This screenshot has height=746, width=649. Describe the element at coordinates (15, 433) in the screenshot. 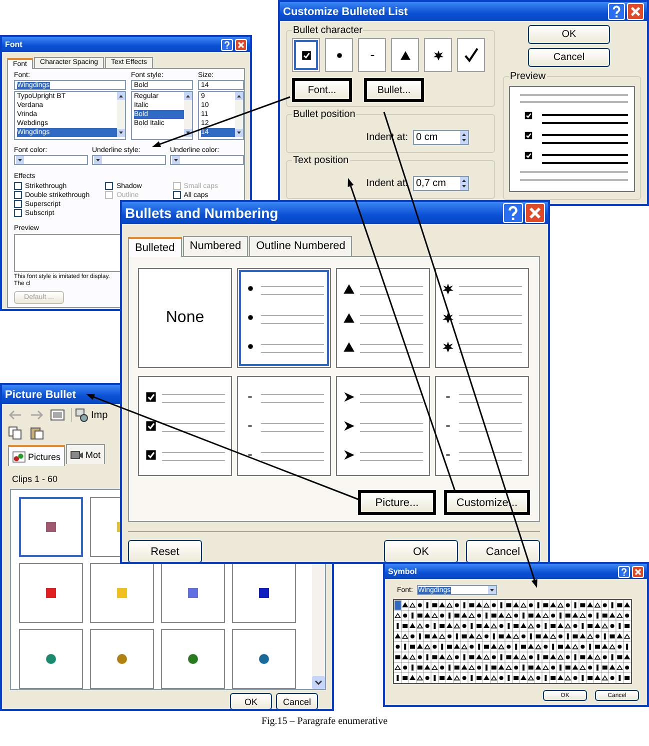

I see `copy-icon` at that location.